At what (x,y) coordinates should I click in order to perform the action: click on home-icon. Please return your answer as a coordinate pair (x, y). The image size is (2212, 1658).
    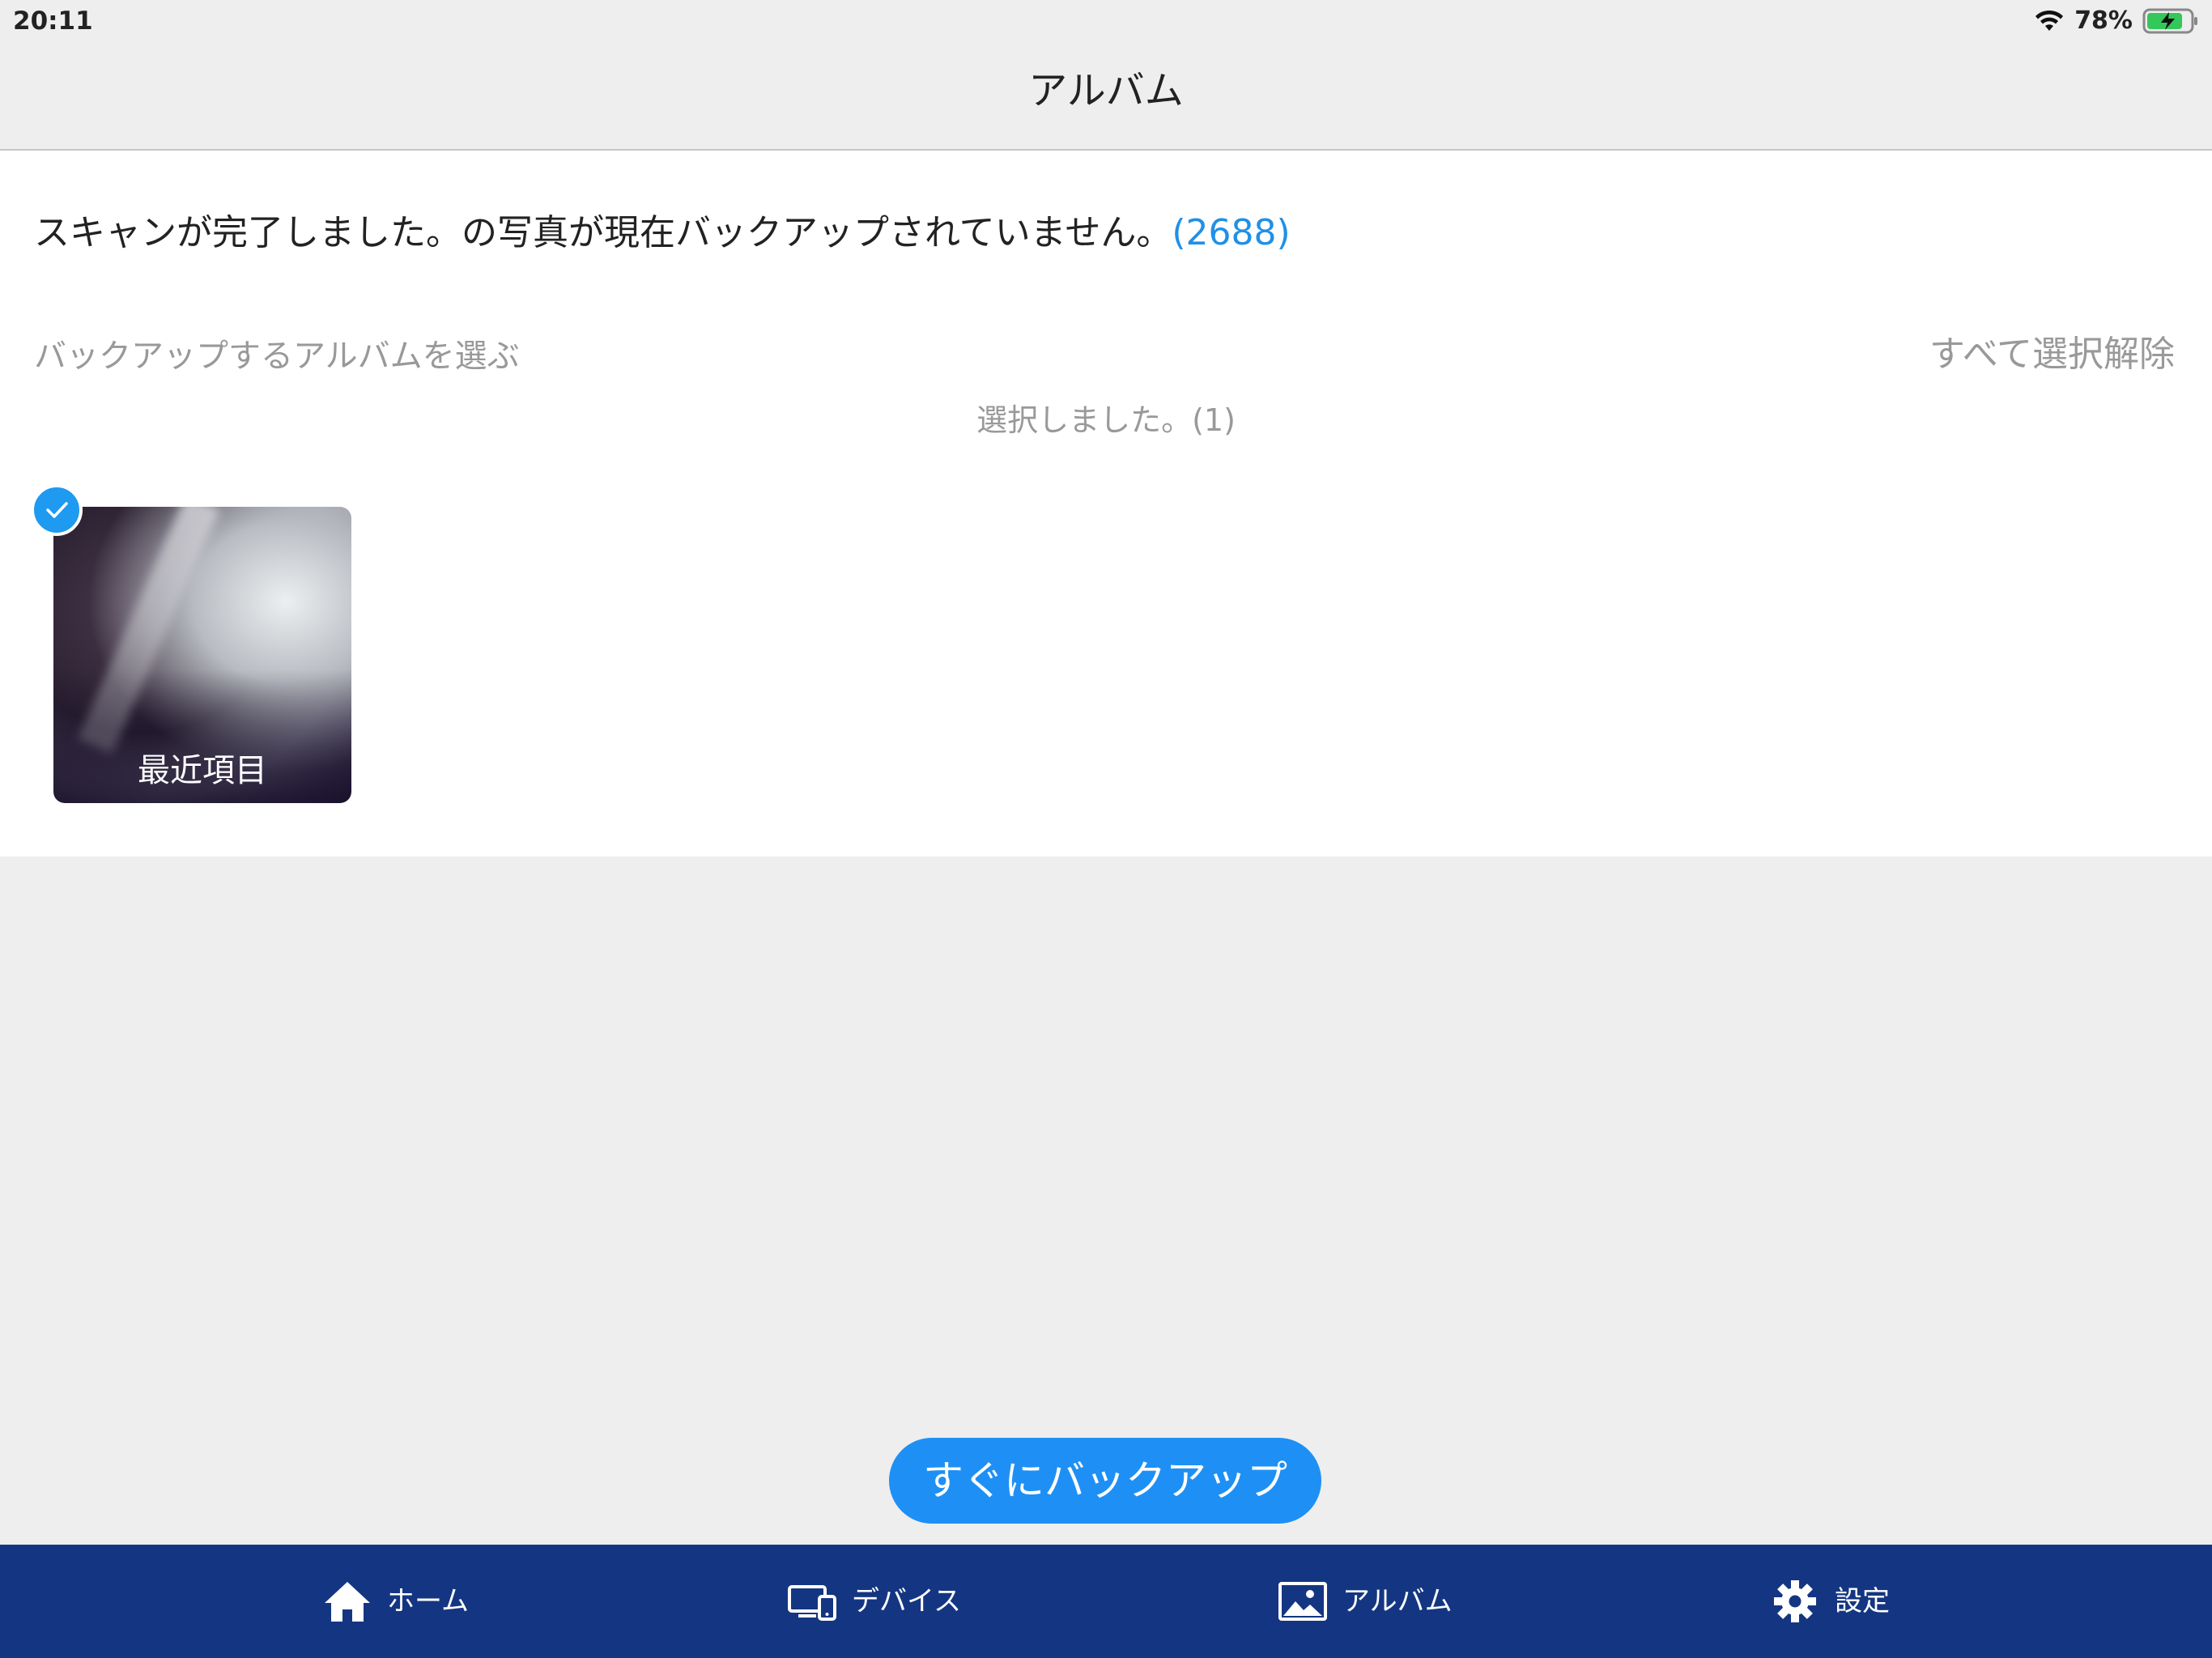
    Looking at the image, I should click on (347, 1602).